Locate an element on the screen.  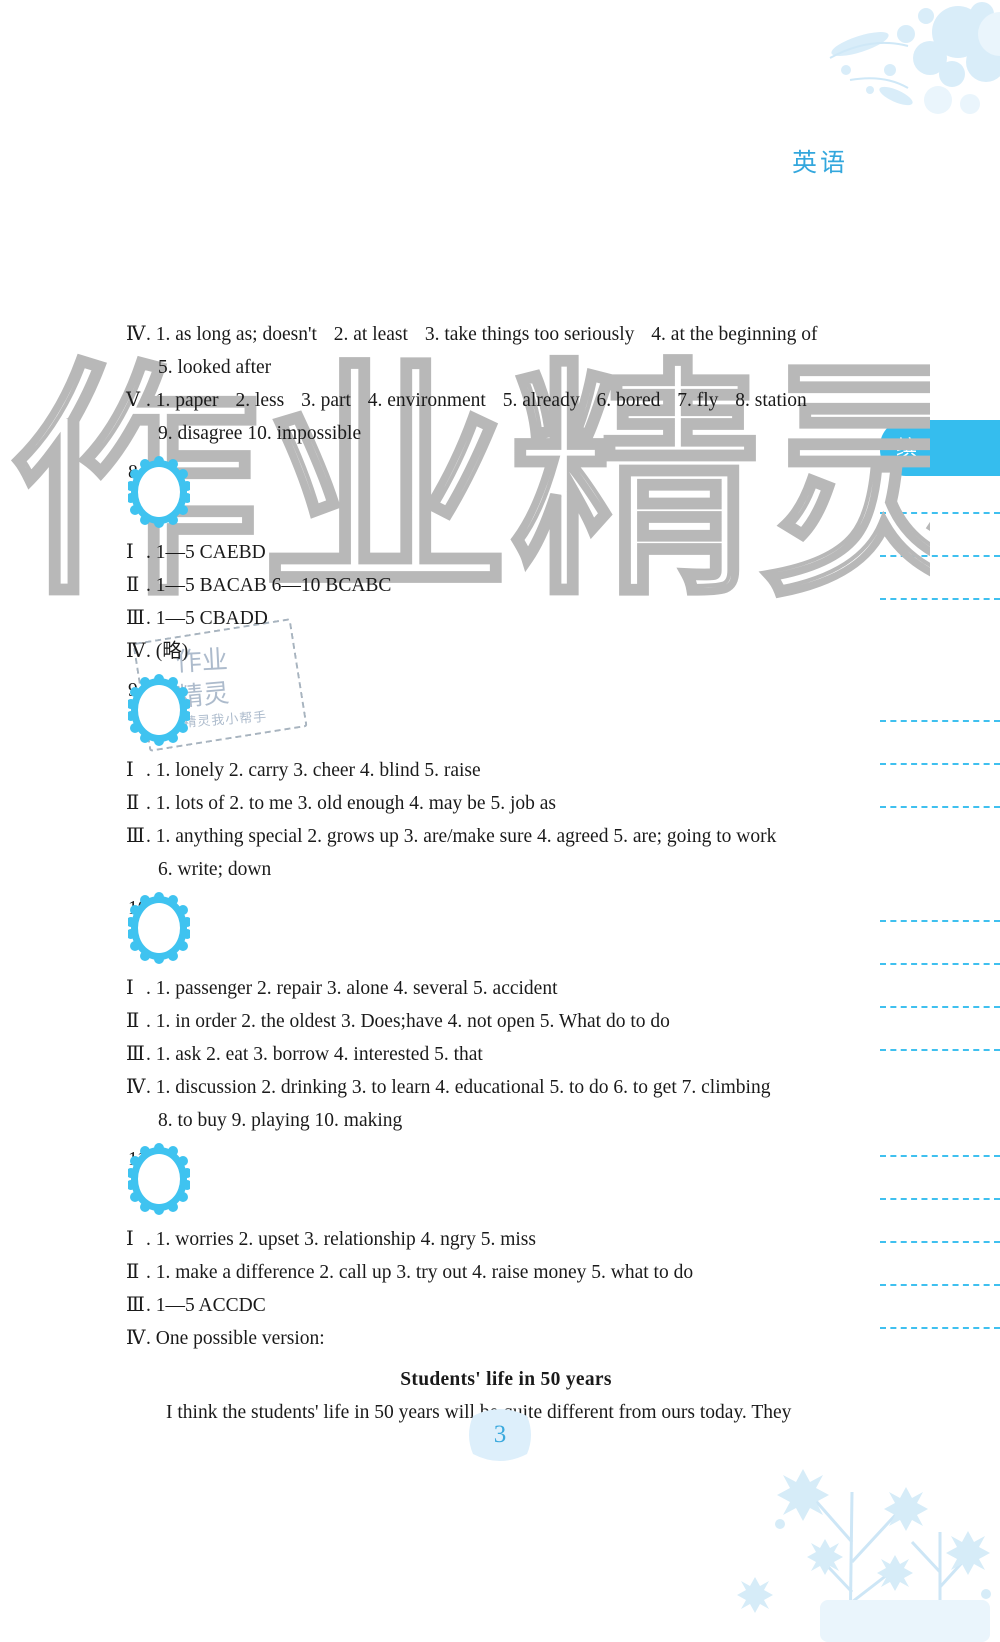
answer-group-row: Ⅳ. (略) is located at coordinates (506, 651).